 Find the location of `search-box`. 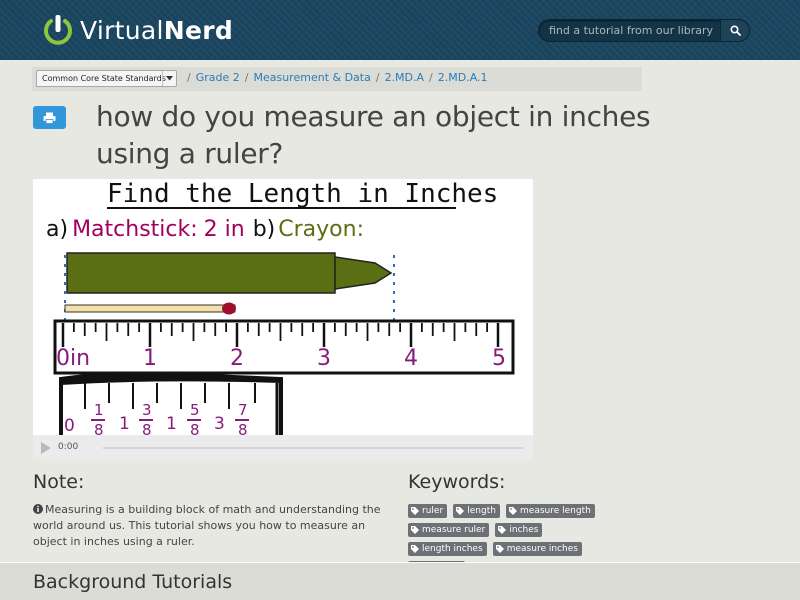

search-box is located at coordinates (644, 30).